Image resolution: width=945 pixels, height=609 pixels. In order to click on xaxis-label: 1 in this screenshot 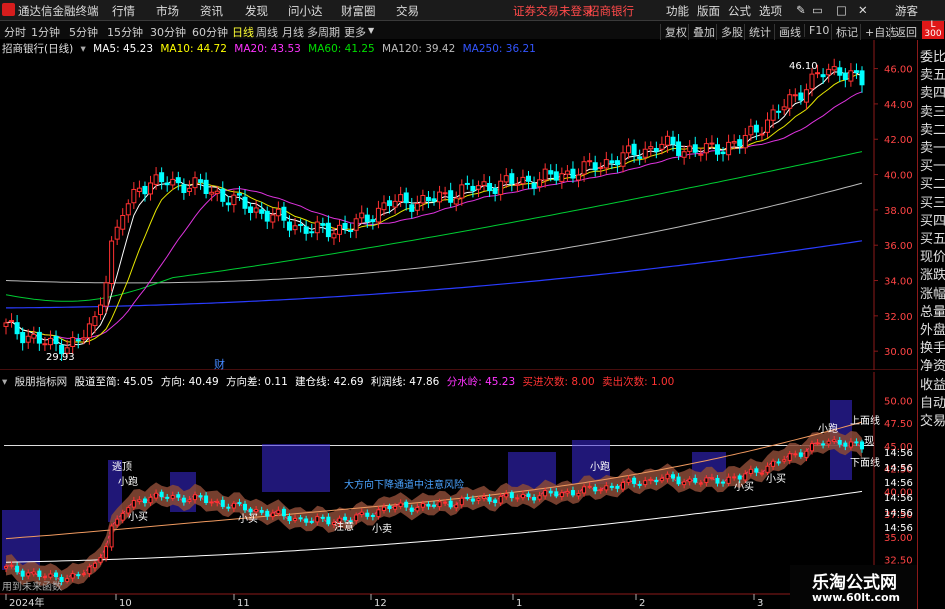, I will do `click(519, 603)`.